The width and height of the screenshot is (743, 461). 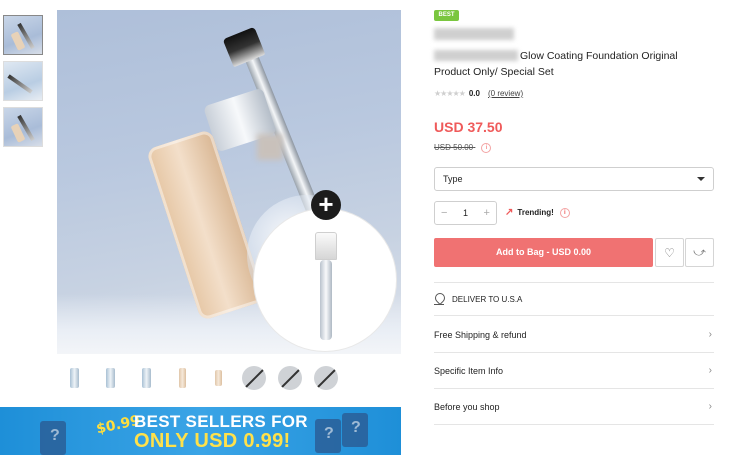 I want to click on thumbnail-list, so click(x=23, y=84).